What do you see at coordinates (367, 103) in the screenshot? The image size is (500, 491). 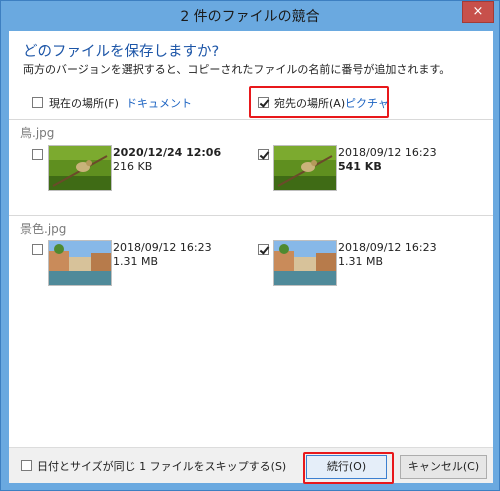 I see `destination-location-link: ピクチャ` at bounding box center [367, 103].